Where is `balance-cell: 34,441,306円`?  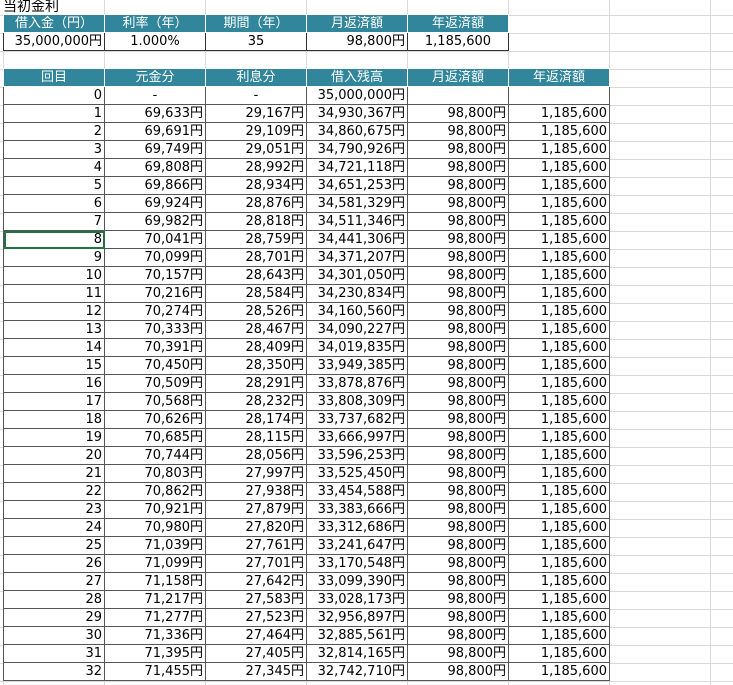
balance-cell: 34,441,306円 is located at coordinates (357, 239).